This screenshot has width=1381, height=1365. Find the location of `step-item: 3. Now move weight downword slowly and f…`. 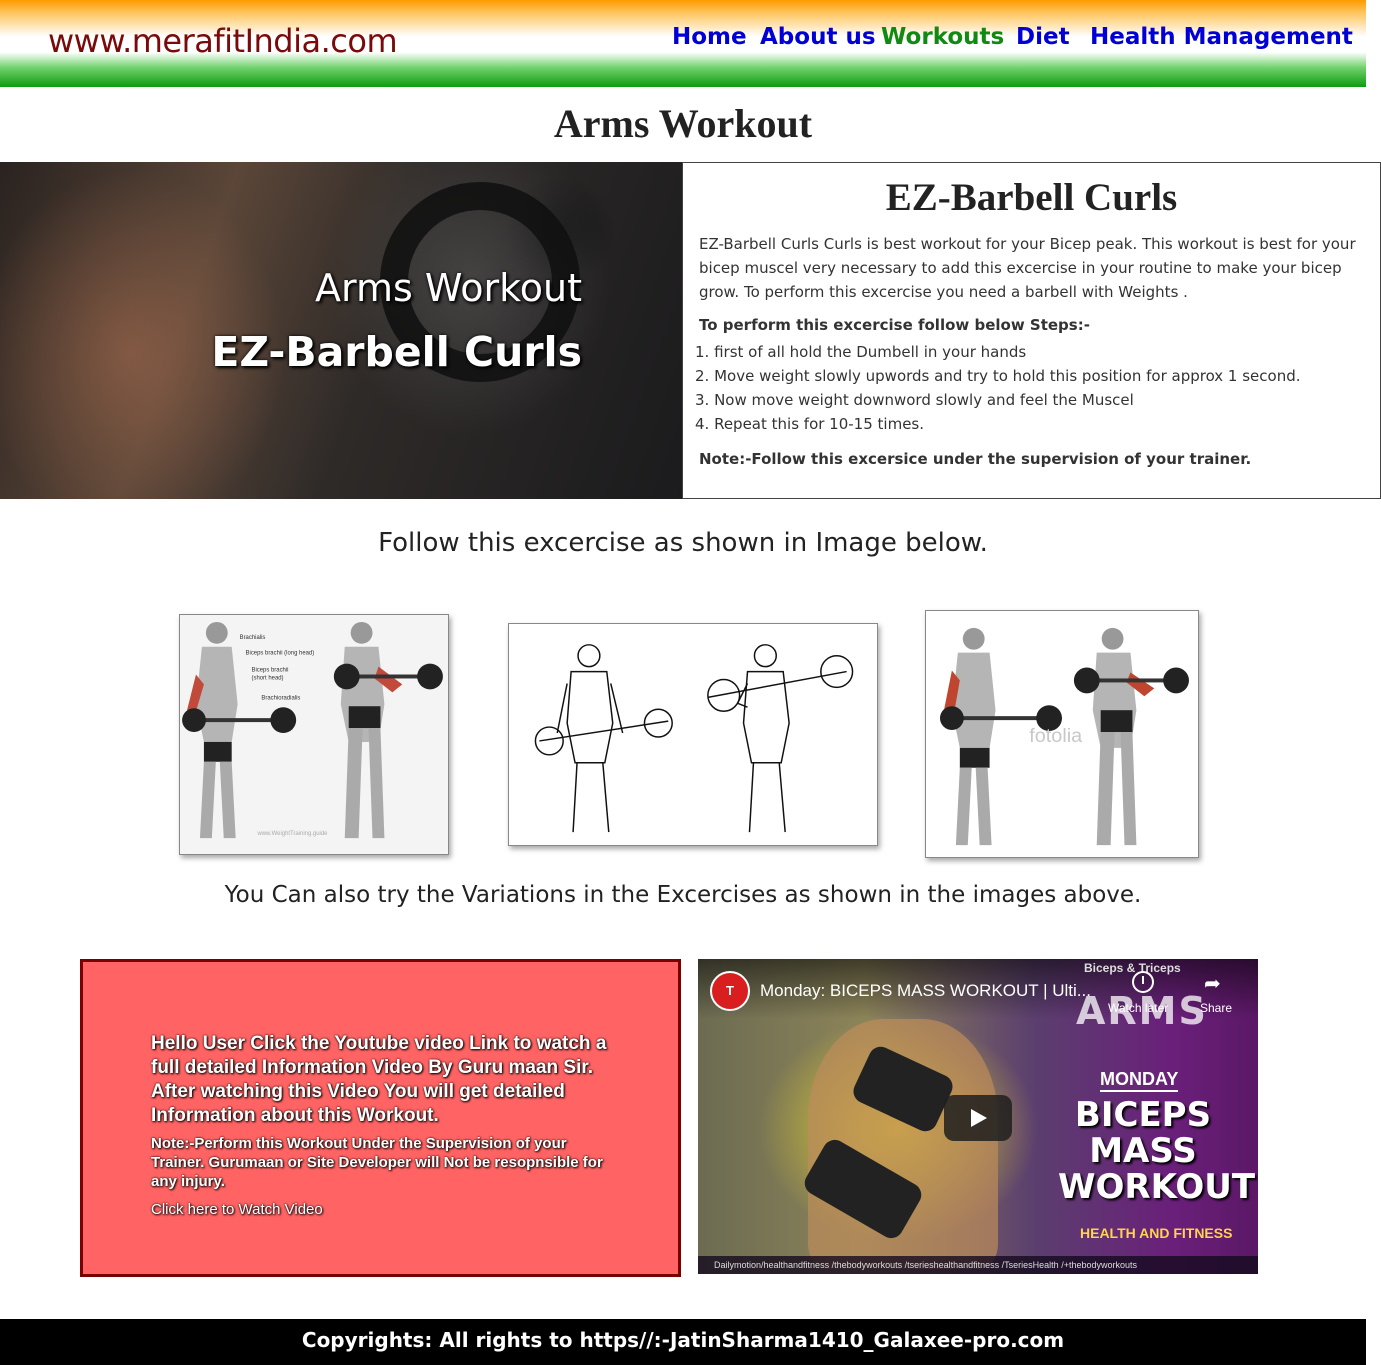

step-item: 3. Now move weight downword slowly and f… is located at coordinates (914, 400).